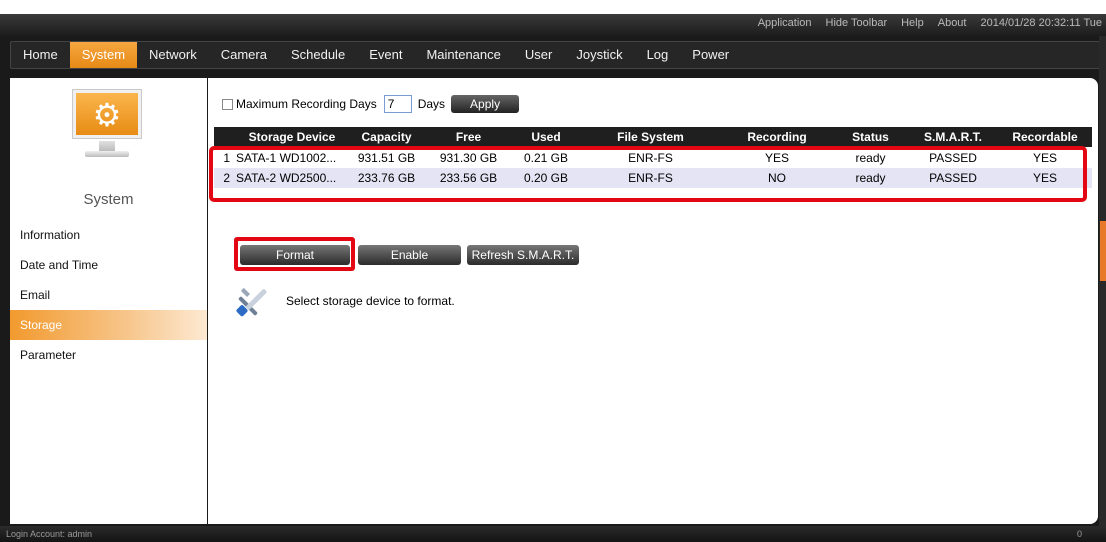 This screenshot has width=1106, height=542. What do you see at coordinates (523, 255) in the screenshot?
I see `refresh-smart-button: Refresh S.M.A.R.T.` at bounding box center [523, 255].